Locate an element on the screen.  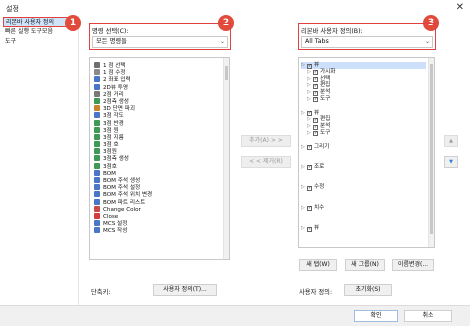
command-list-item: BOM 주석 위치 변경 is located at coordinates (157, 194).